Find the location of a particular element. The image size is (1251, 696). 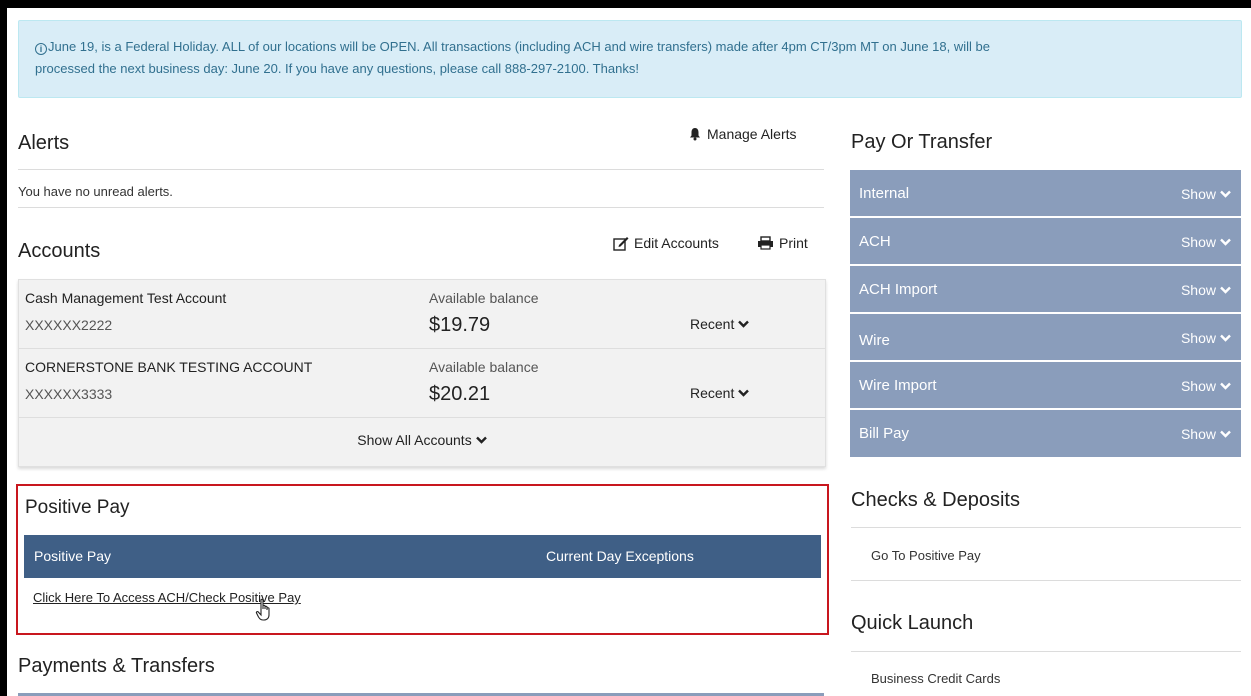

edit-accounts-label: Edit Accounts is located at coordinates (676, 243).